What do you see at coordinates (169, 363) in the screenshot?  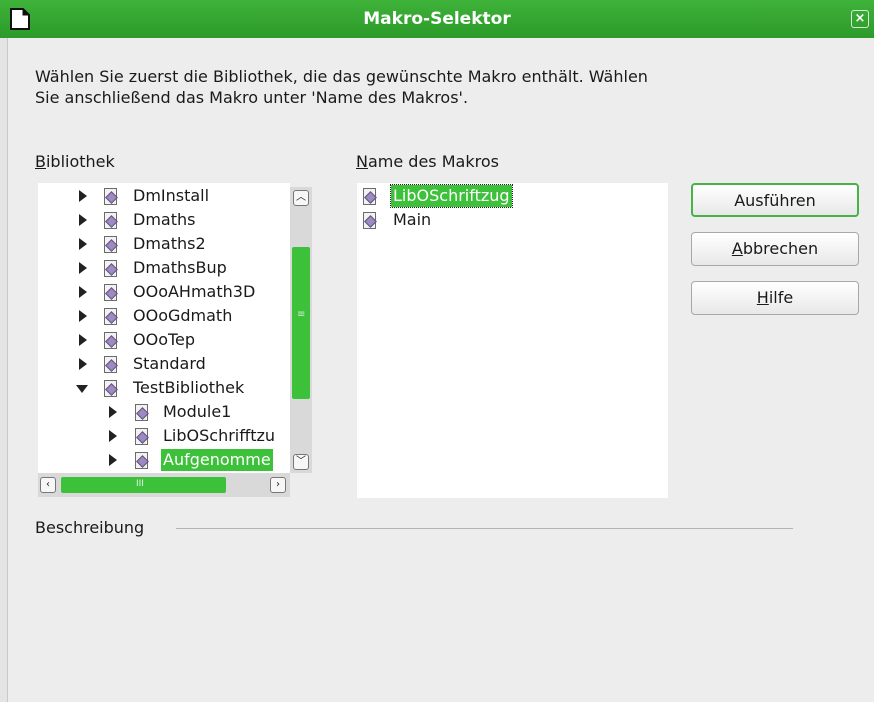 I see `tree-item-label: Standard` at bounding box center [169, 363].